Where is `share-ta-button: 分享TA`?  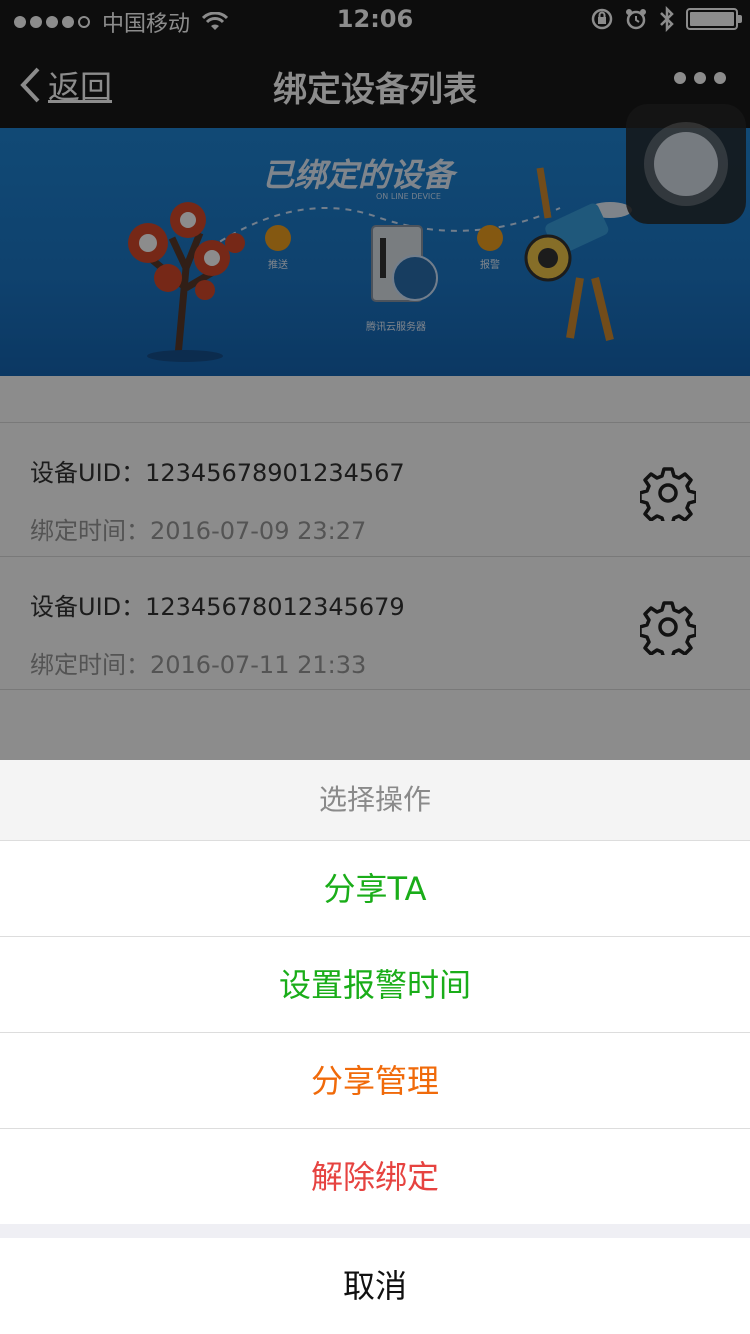 share-ta-button: 分享TA is located at coordinates (375, 888).